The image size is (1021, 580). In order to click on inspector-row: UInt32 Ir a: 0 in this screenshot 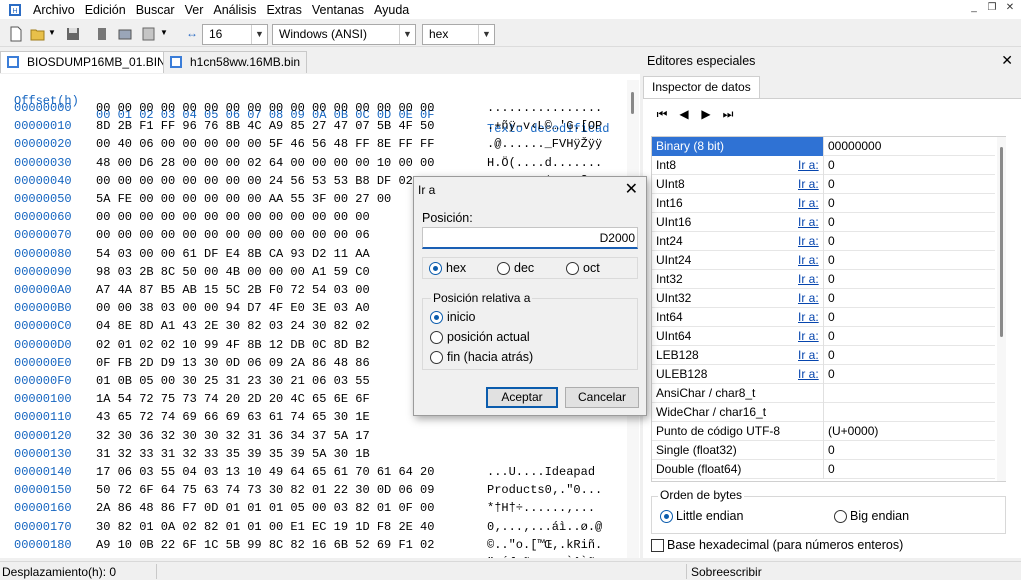, I will do `click(823, 298)`.